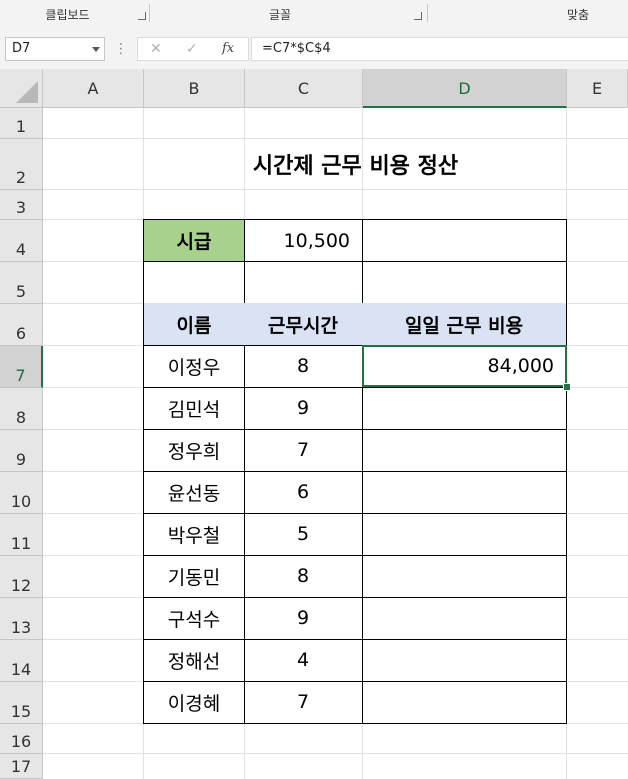 The height and width of the screenshot is (779, 628). Describe the element at coordinates (55, 49) in the screenshot. I see `name-box: D7` at that location.